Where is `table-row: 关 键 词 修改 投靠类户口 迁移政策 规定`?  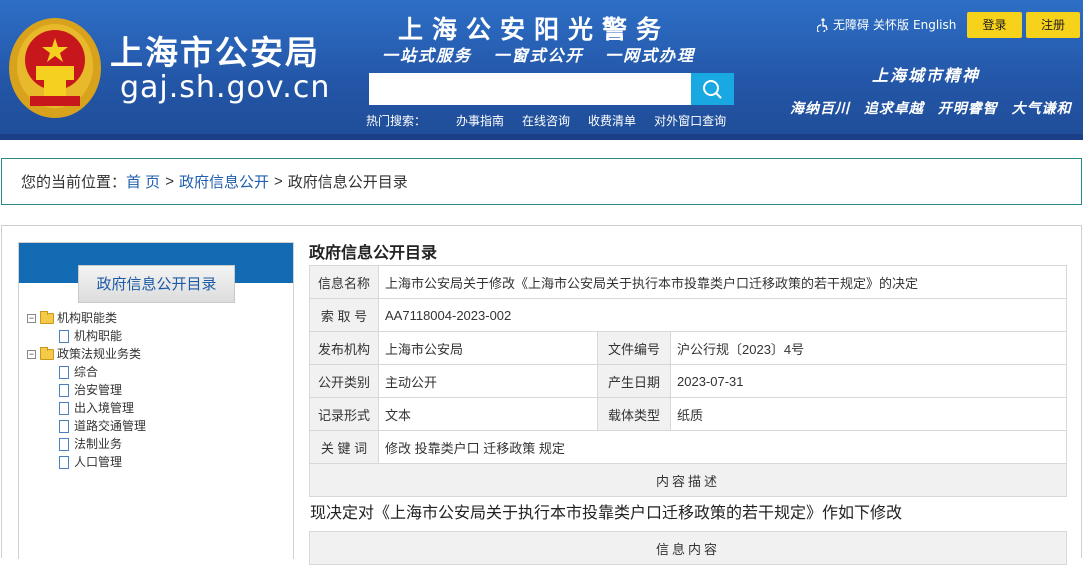
table-row: 关 键 词 修改 投靠类户口 迁移政策 规定 is located at coordinates (688, 447).